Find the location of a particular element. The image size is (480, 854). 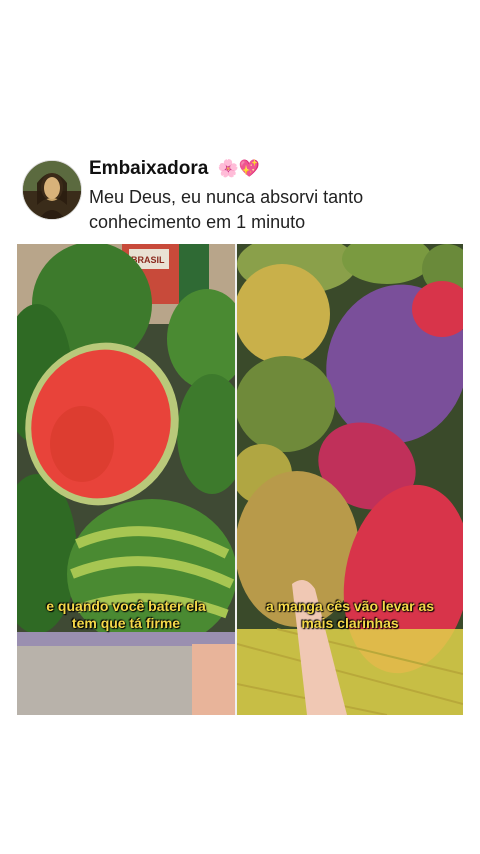

right-subtitle: a manga cês vão levar as mais clarinhas is located at coordinates (350, 615).